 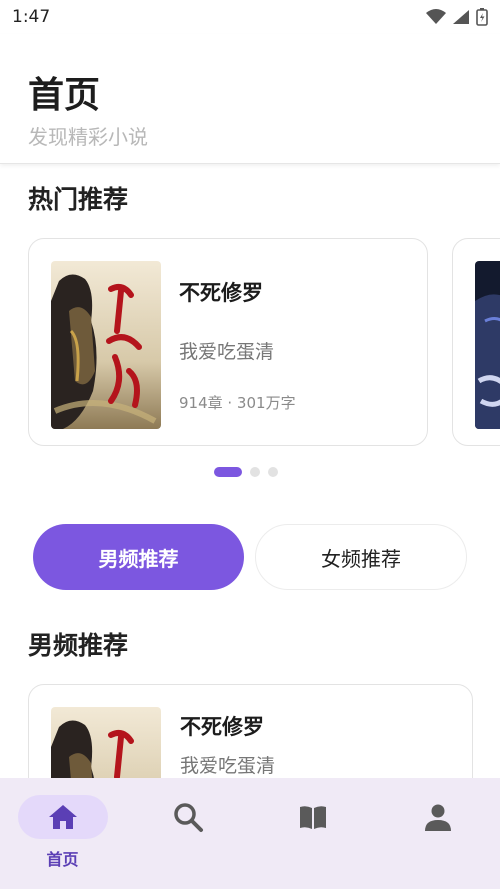 What do you see at coordinates (436, 16) in the screenshot?
I see `wifi-icon` at bounding box center [436, 16].